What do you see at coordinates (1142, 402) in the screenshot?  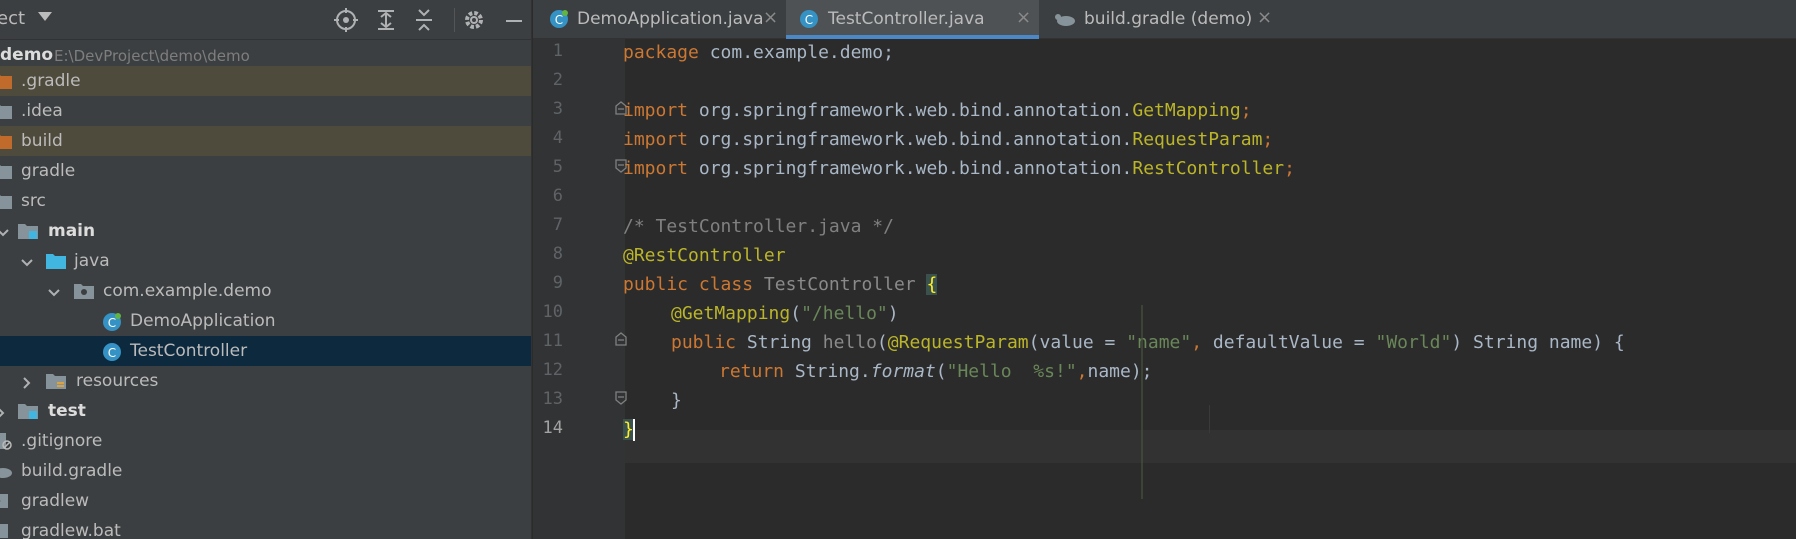 I see `change-marker` at bounding box center [1142, 402].